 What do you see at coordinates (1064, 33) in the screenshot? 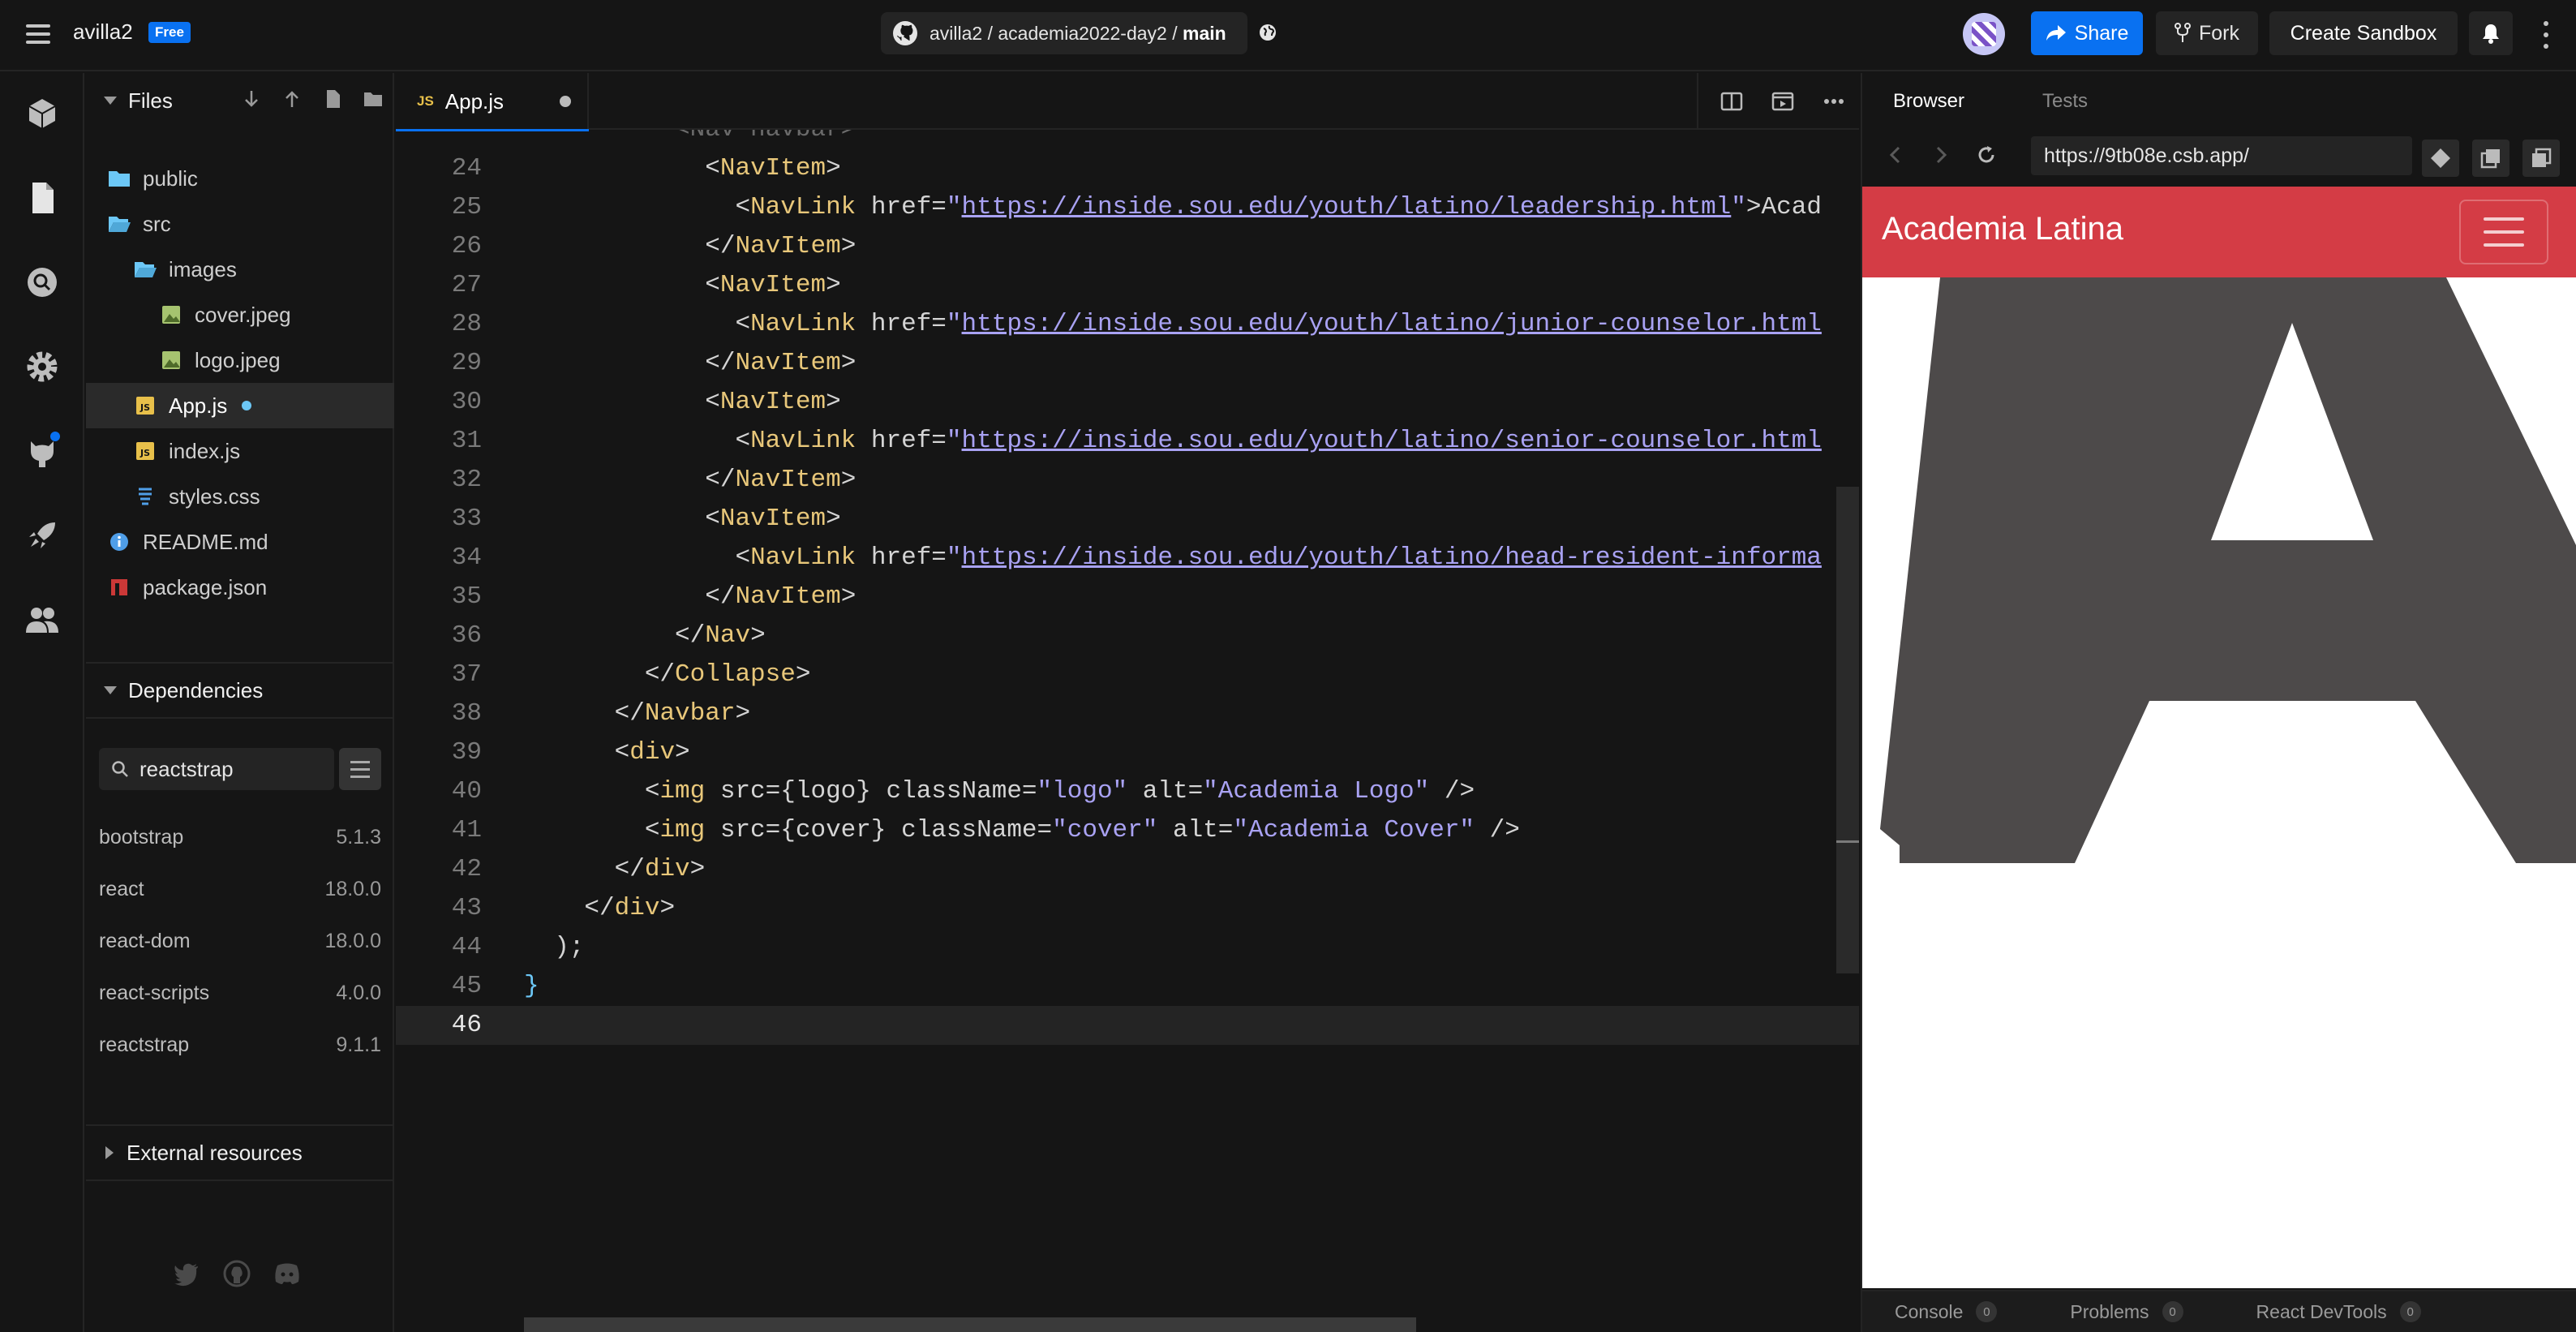
I see `repo-breadcrumb: avilla2 / academia2022-day2 / main` at bounding box center [1064, 33].